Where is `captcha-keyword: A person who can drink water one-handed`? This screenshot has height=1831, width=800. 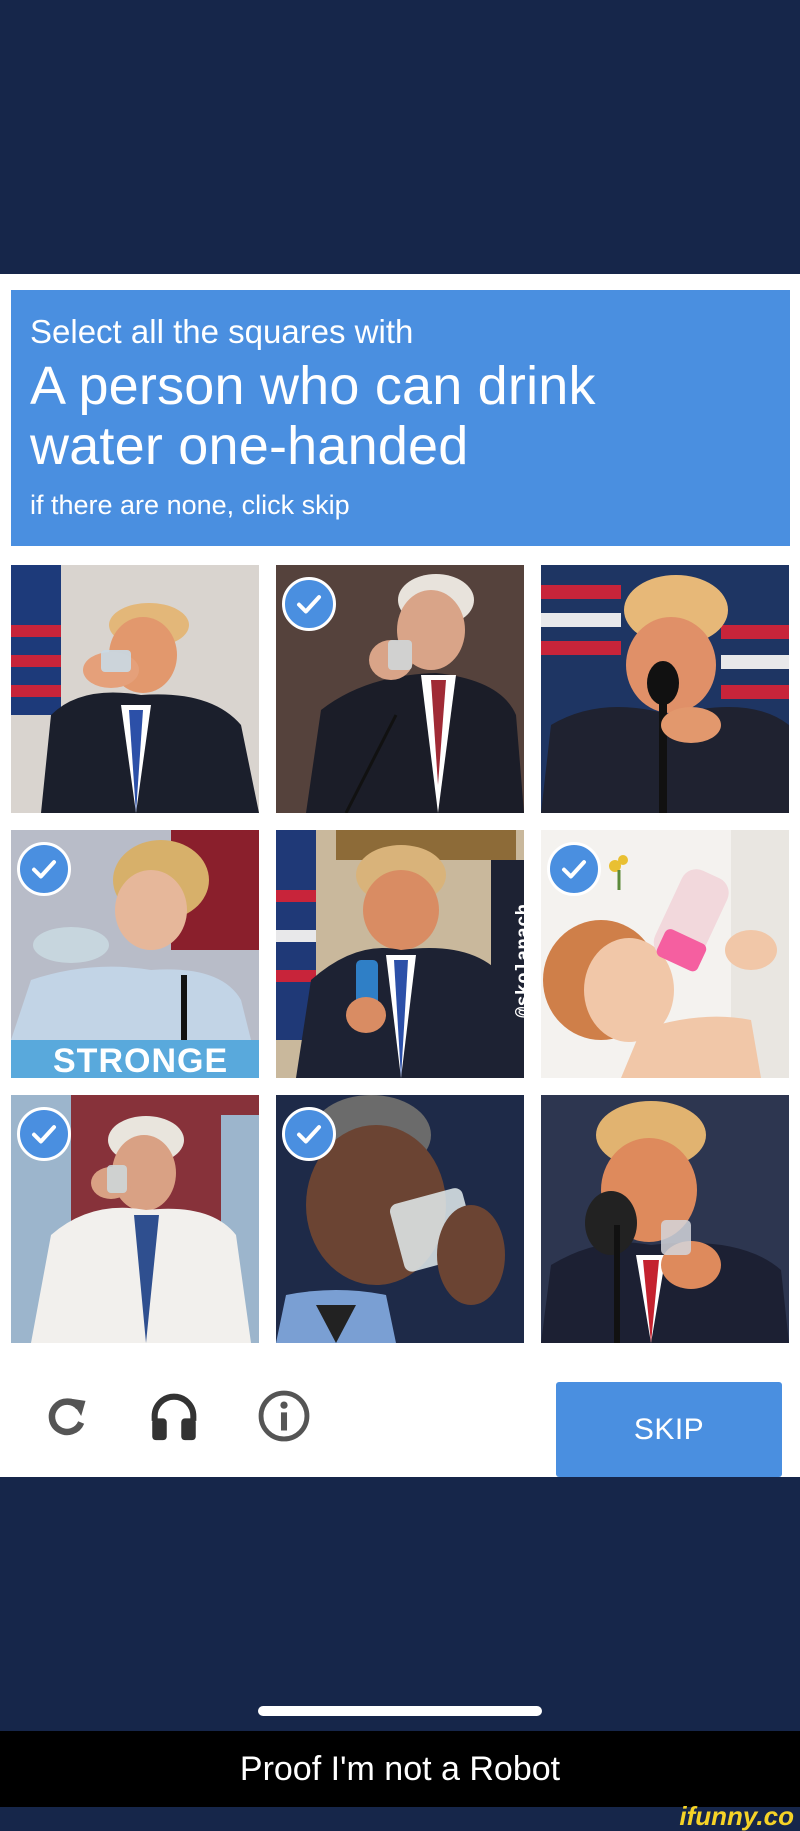 captcha-keyword: A person who can drink water one-handed is located at coordinates (400, 416).